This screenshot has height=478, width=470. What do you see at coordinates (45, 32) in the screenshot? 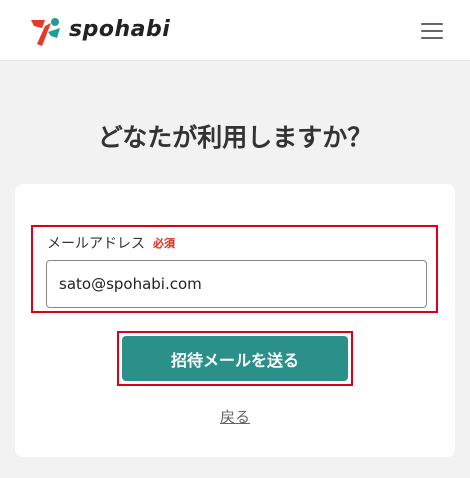
I see `logo-mark-icon` at bounding box center [45, 32].